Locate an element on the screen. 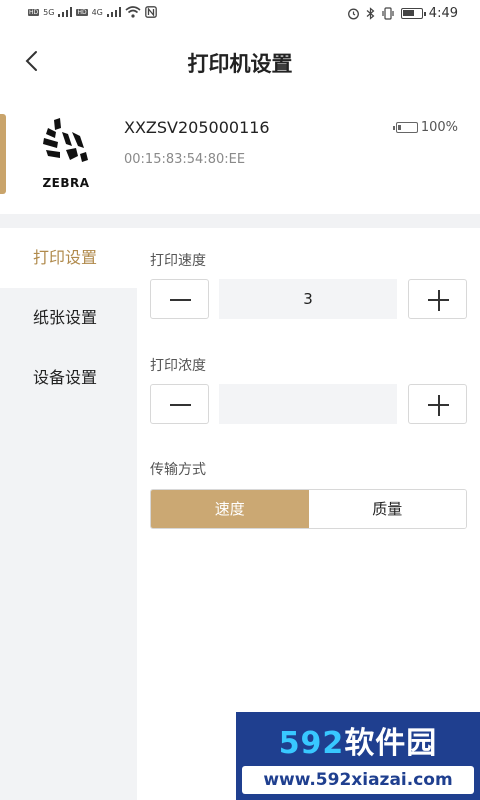 The height and width of the screenshot is (800, 480). site-watermark: 592软件园 www.592xiazai.com is located at coordinates (358, 756).